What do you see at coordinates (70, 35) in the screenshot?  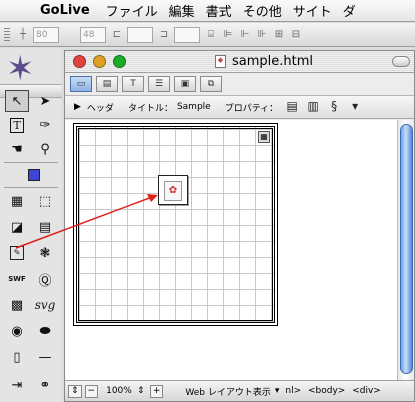 I see `width-icon` at bounding box center [70, 35].